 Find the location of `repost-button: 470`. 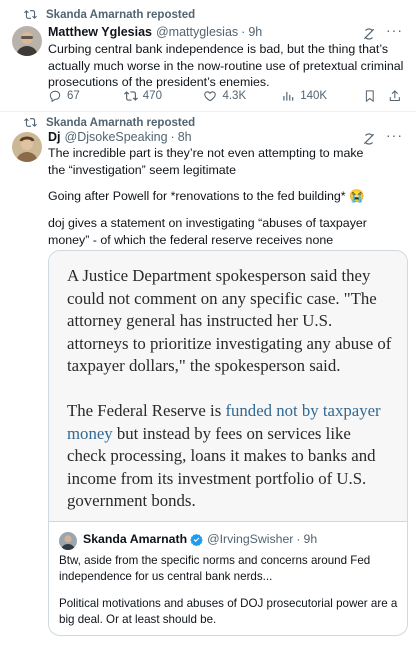

repost-button: 470 is located at coordinates (163, 96).